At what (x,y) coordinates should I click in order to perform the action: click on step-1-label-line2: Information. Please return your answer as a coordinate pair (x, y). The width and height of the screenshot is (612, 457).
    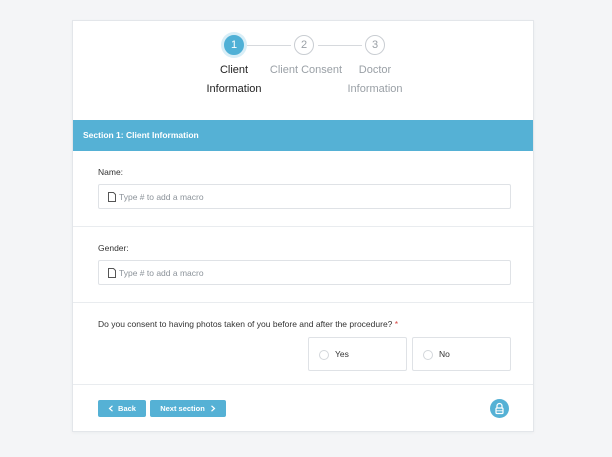
    Looking at the image, I should click on (234, 89).